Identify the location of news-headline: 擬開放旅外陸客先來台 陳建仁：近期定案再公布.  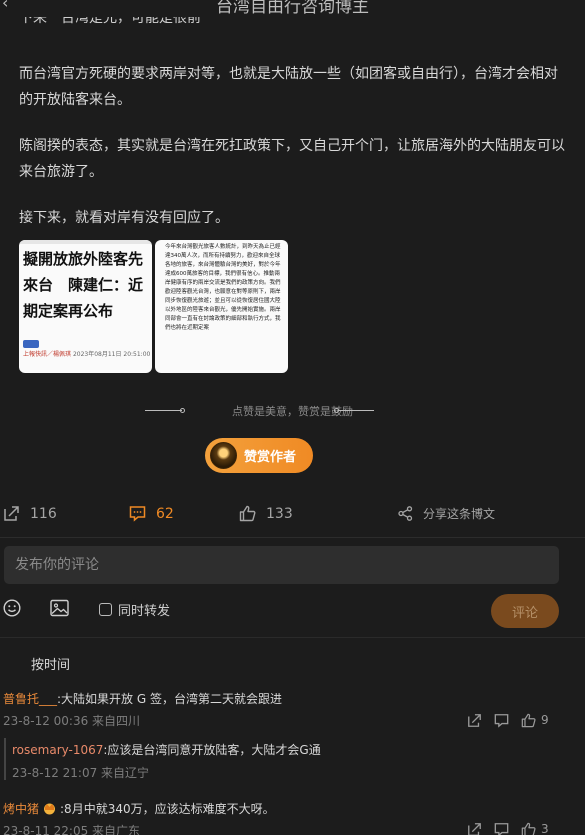
(83, 285).